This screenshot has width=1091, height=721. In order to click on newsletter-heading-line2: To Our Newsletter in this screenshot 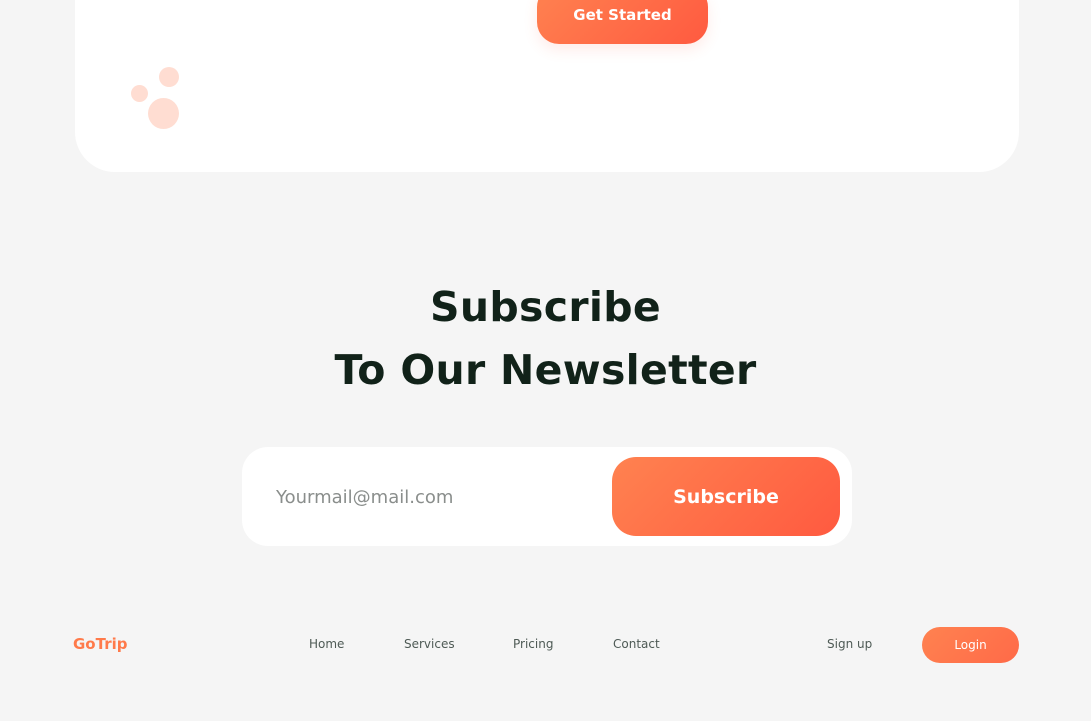, I will do `click(545, 370)`.